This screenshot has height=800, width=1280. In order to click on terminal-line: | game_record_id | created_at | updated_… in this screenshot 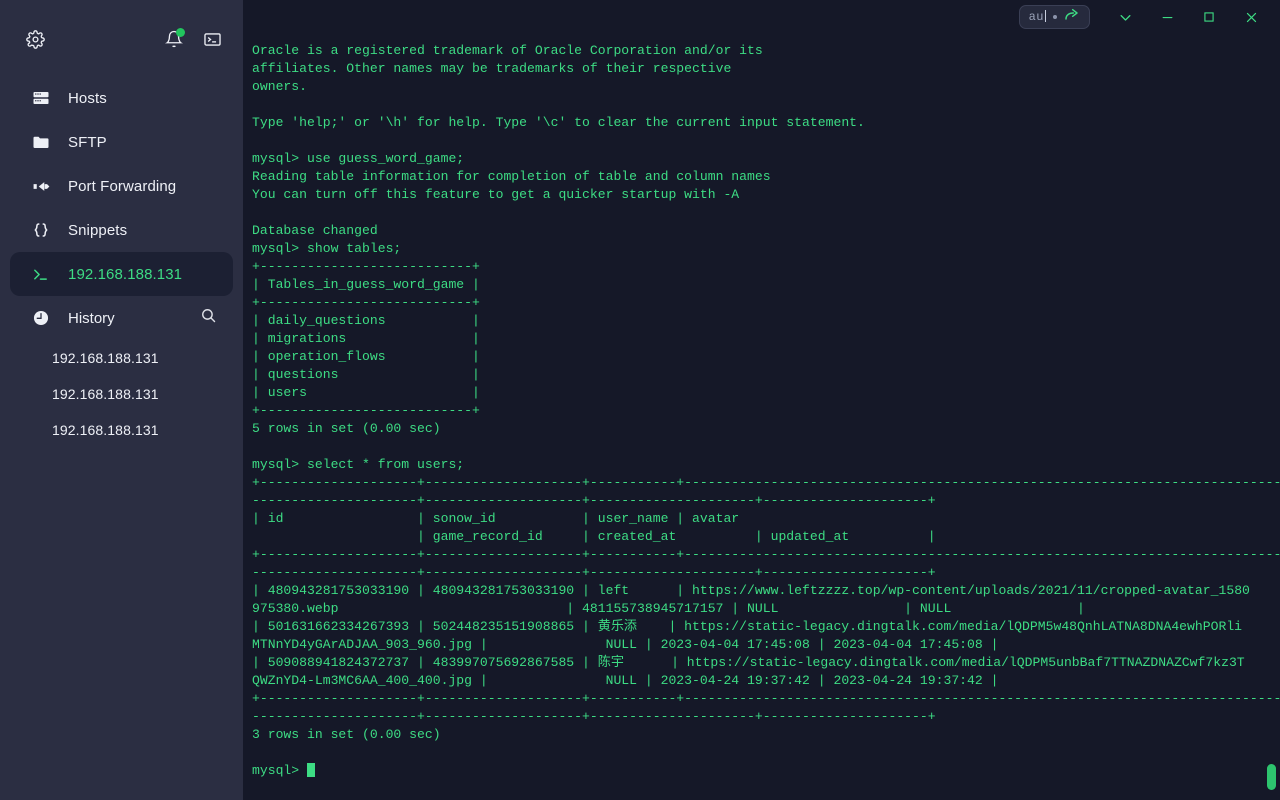, I will do `click(594, 536)`.